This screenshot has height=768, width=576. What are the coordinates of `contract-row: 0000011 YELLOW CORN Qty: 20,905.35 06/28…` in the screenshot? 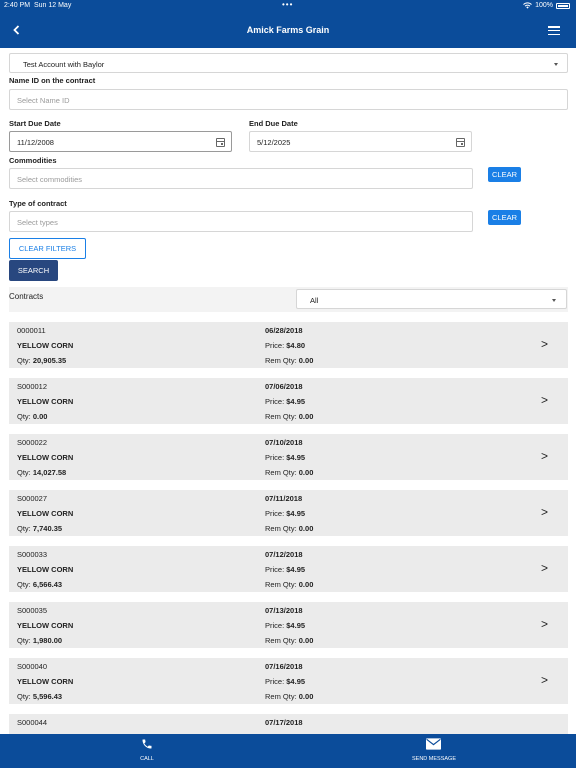 It's located at (288, 345).